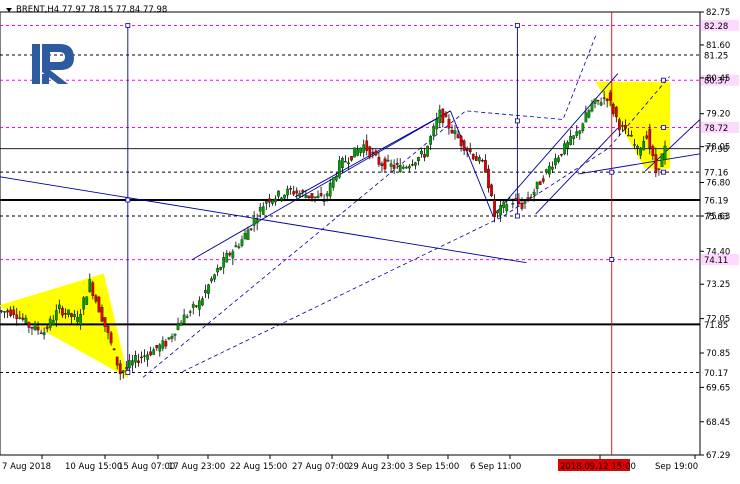 The image size is (740, 484). What do you see at coordinates (9, 10) in the screenshot?
I see `dropdown-triangle-icon` at bounding box center [9, 10].